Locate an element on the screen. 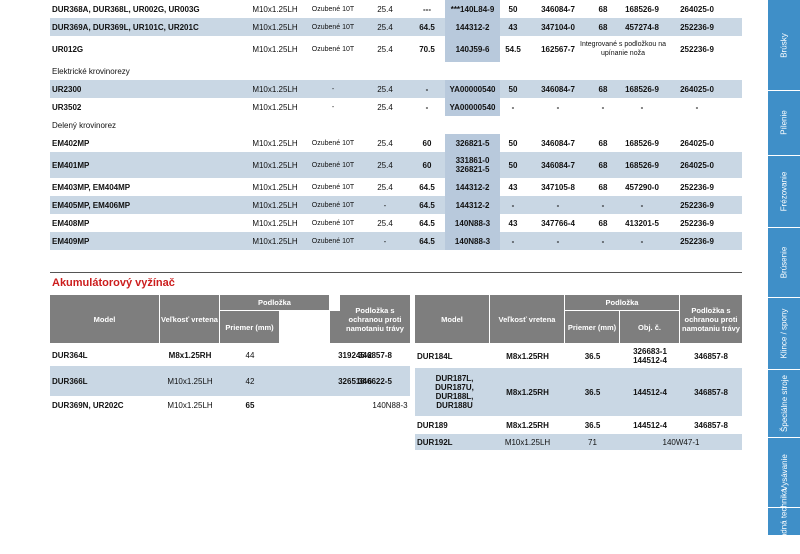 The image size is (800, 554). model-cell: DUR189 is located at coordinates (432, 425).